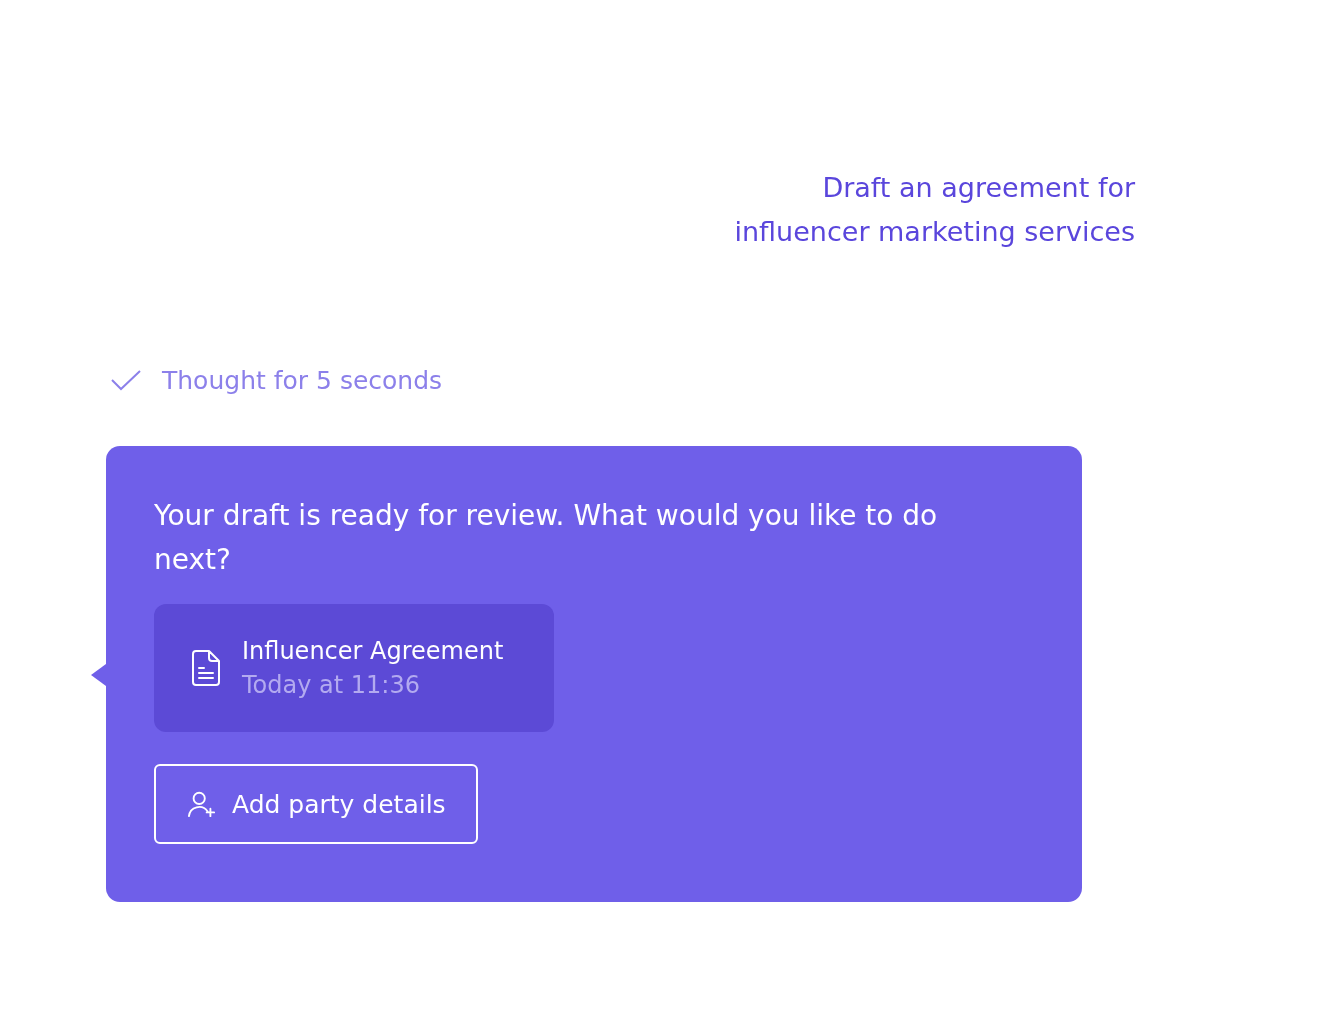 This screenshot has width=1318, height=1032. Describe the element at coordinates (302, 380) in the screenshot. I see `thinking-status: Thought for 5 seconds` at that location.